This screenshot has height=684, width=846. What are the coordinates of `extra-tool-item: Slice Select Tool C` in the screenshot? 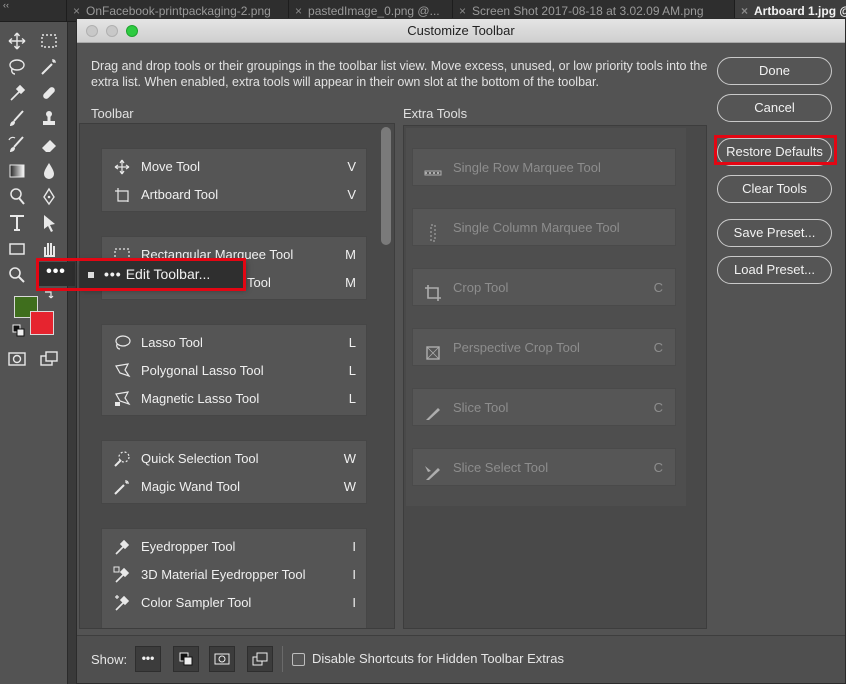 It's located at (544, 467).